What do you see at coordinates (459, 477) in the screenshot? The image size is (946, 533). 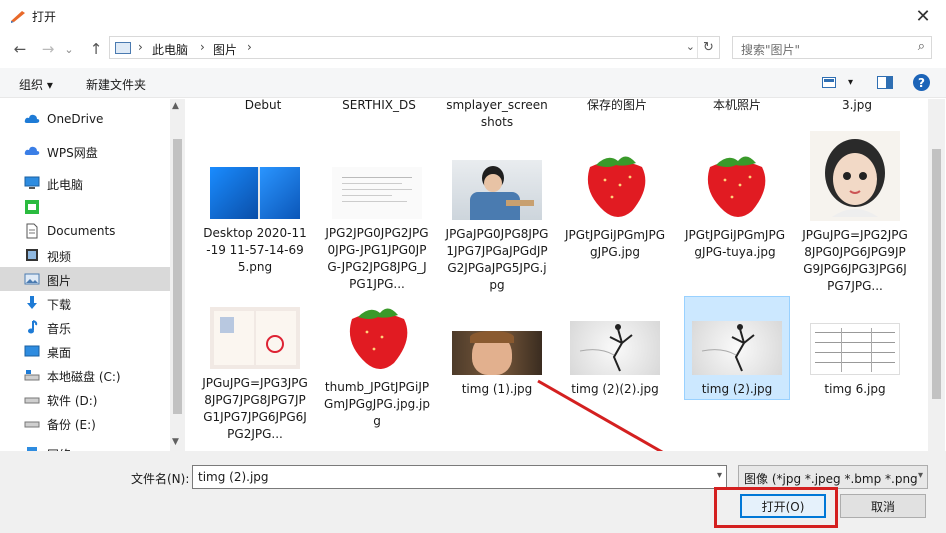 I see `filename-input: timg (2).jpg ▾` at bounding box center [459, 477].